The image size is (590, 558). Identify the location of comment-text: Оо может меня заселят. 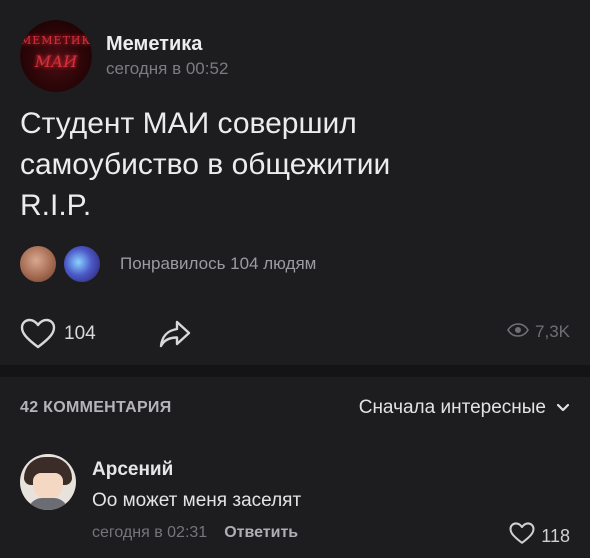
(197, 500).